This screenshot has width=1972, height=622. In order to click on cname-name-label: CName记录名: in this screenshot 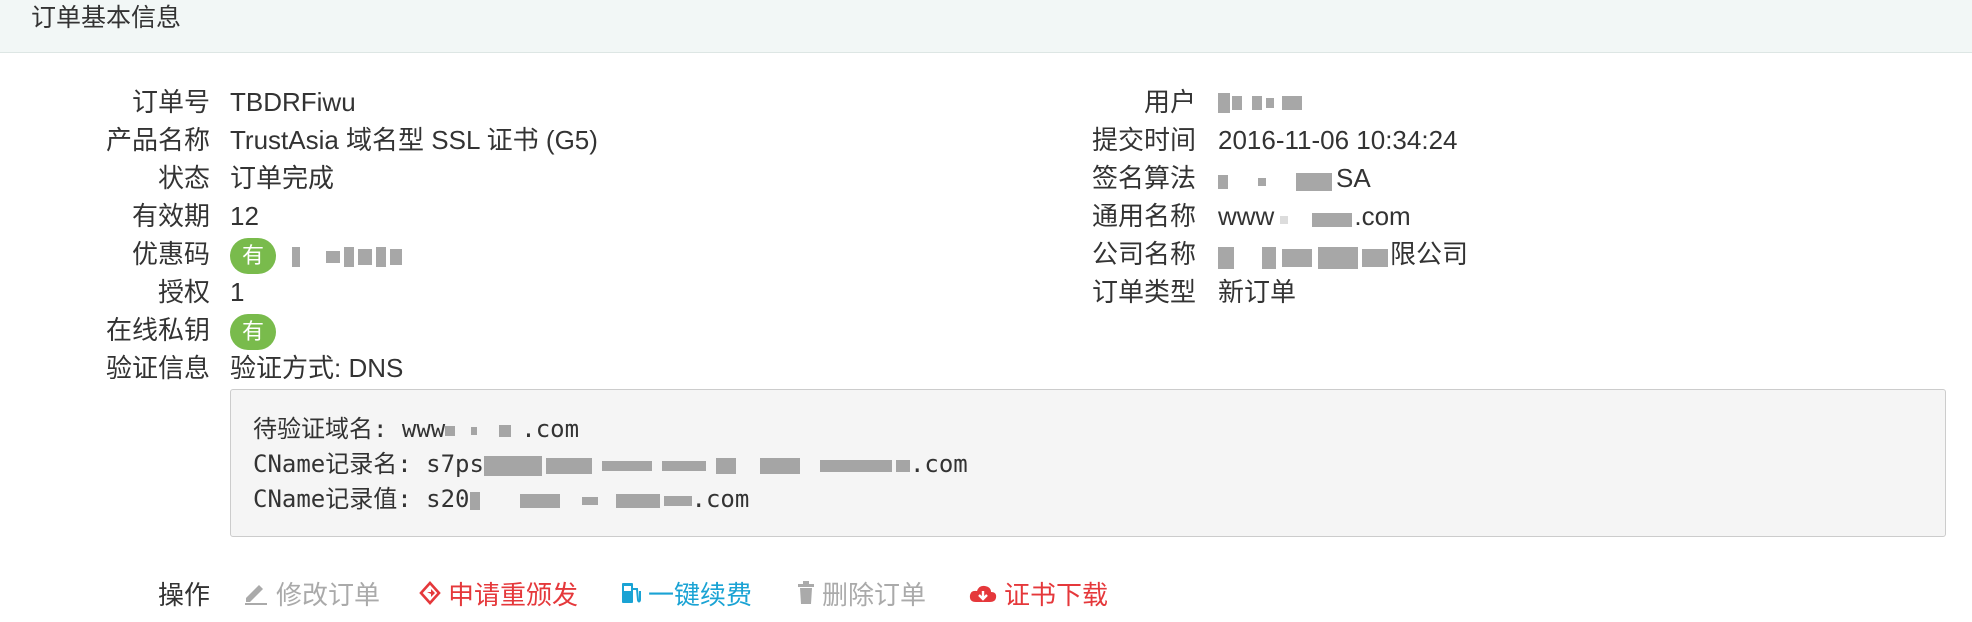, I will do `click(340, 464)`.